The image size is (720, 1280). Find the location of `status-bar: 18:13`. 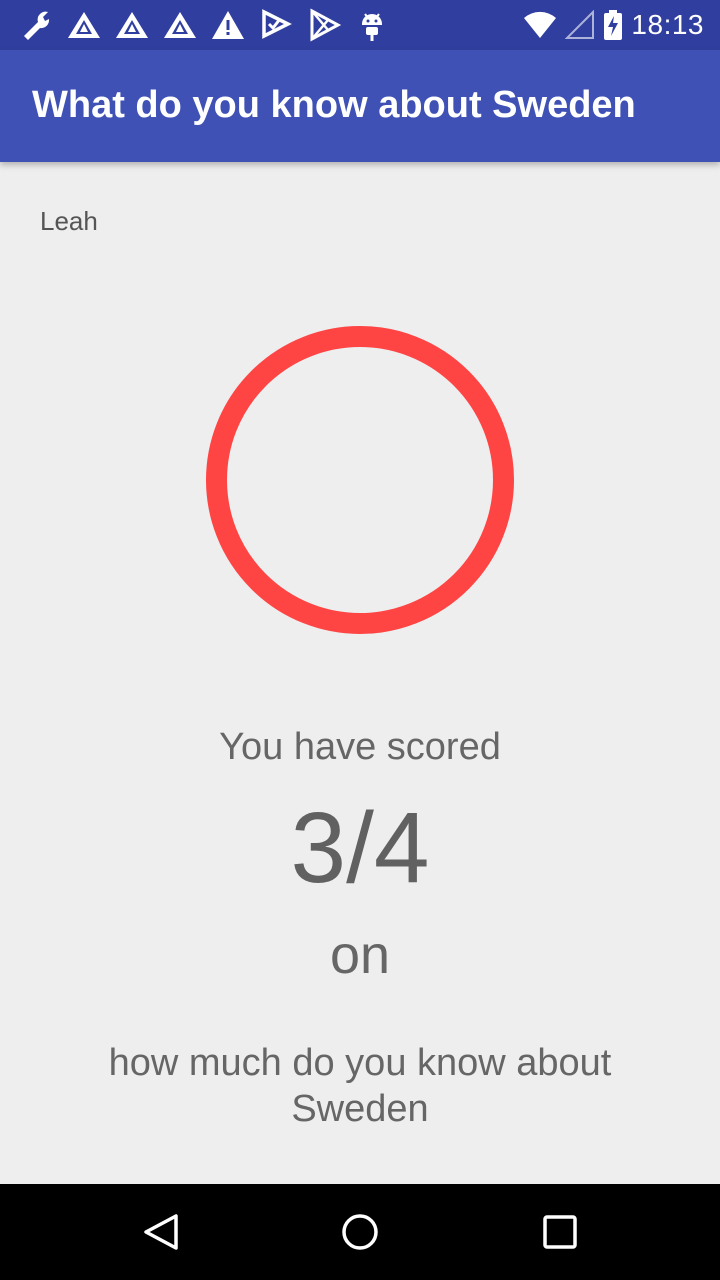

status-bar: 18:13 is located at coordinates (360, 25).